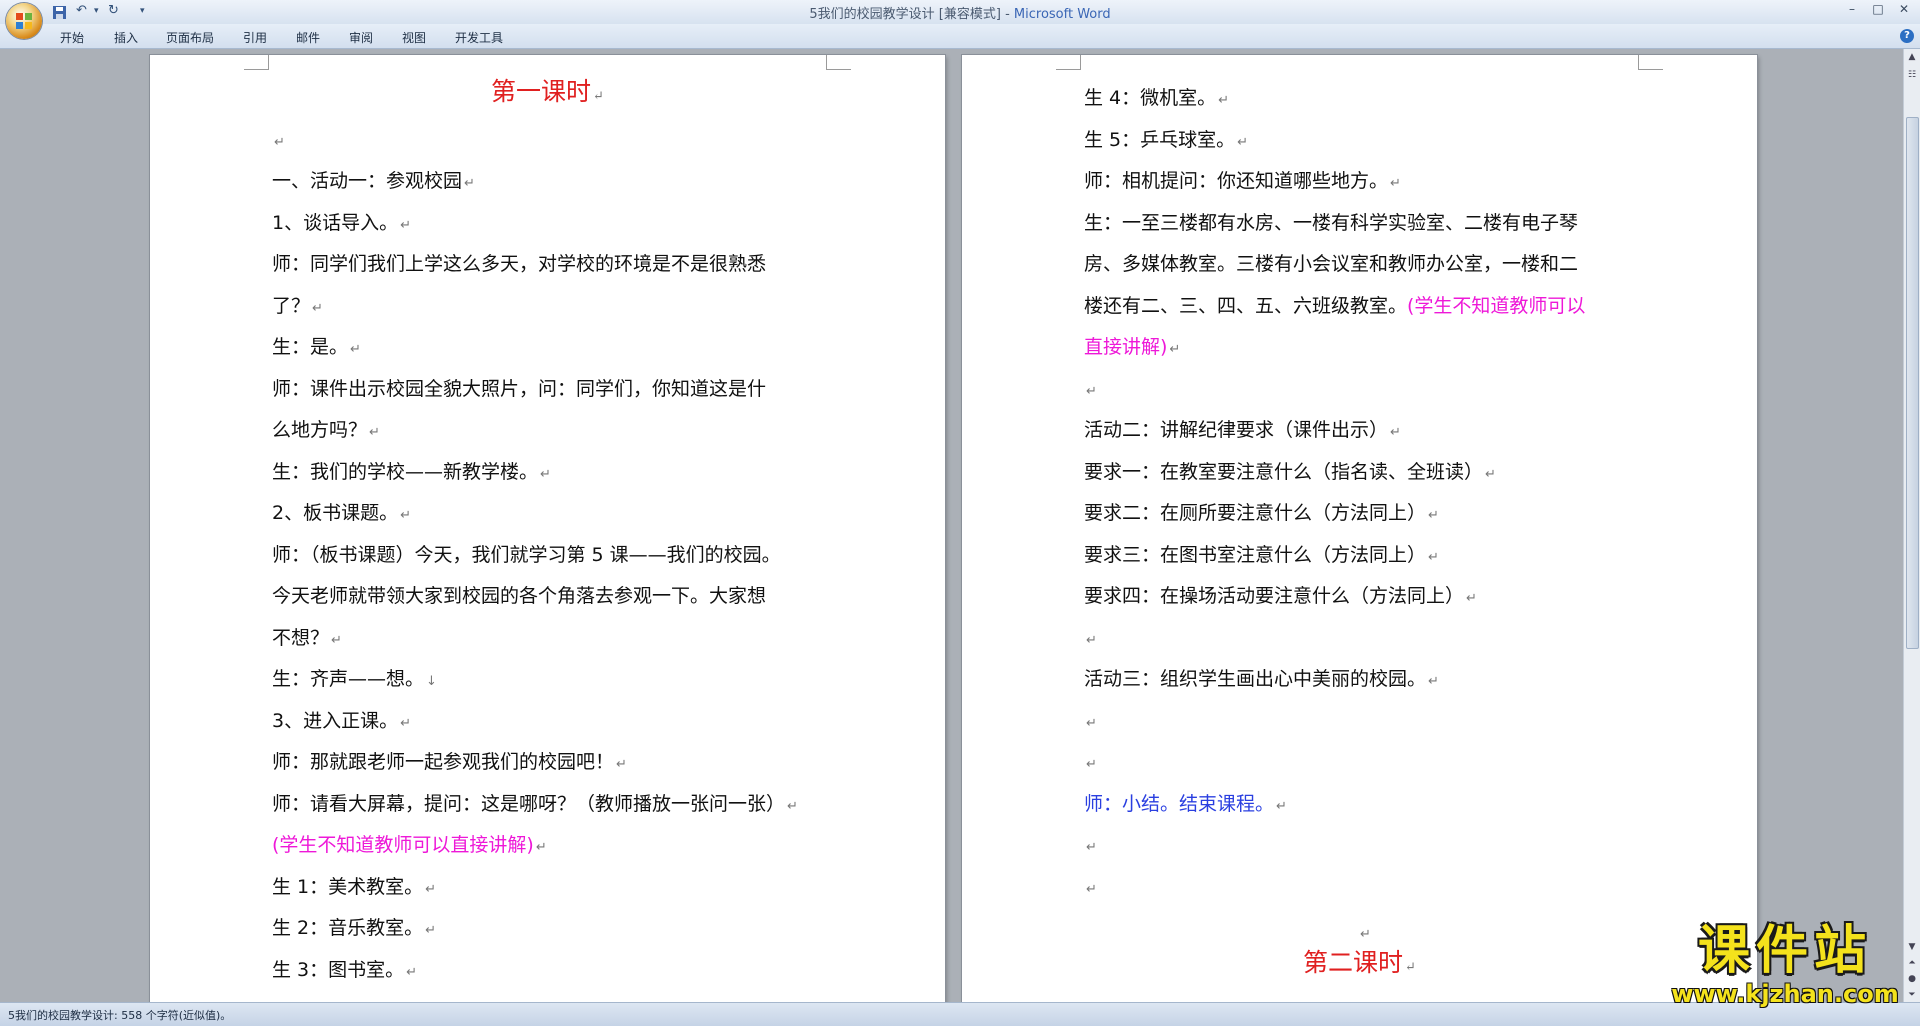 This screenshot has width=1920, height=1026. I want to click on minimize-button: –, so click(1852, 11).